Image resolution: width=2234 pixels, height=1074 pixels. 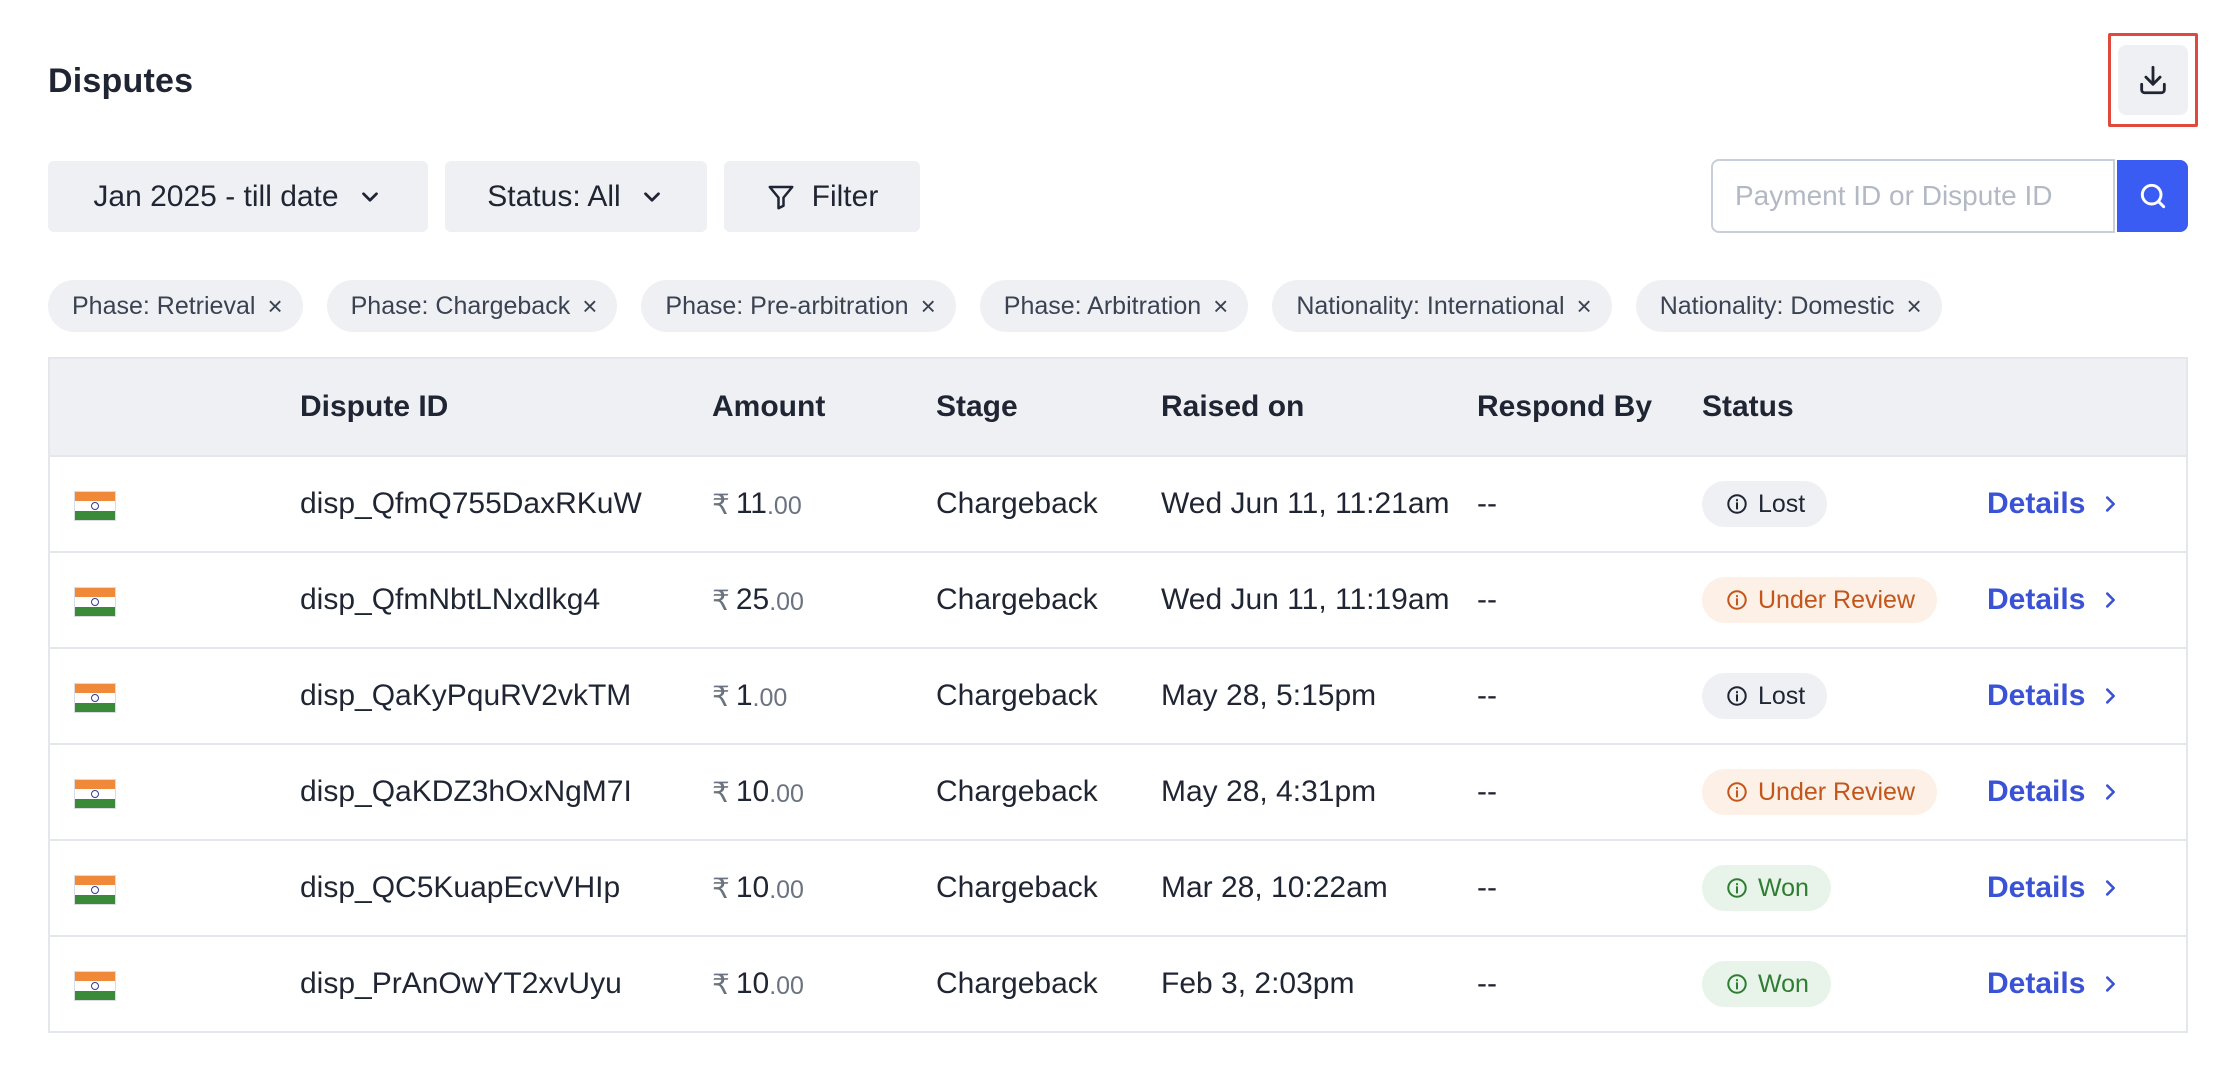 I want to click on download-icon, so click(x=2153, y=80).